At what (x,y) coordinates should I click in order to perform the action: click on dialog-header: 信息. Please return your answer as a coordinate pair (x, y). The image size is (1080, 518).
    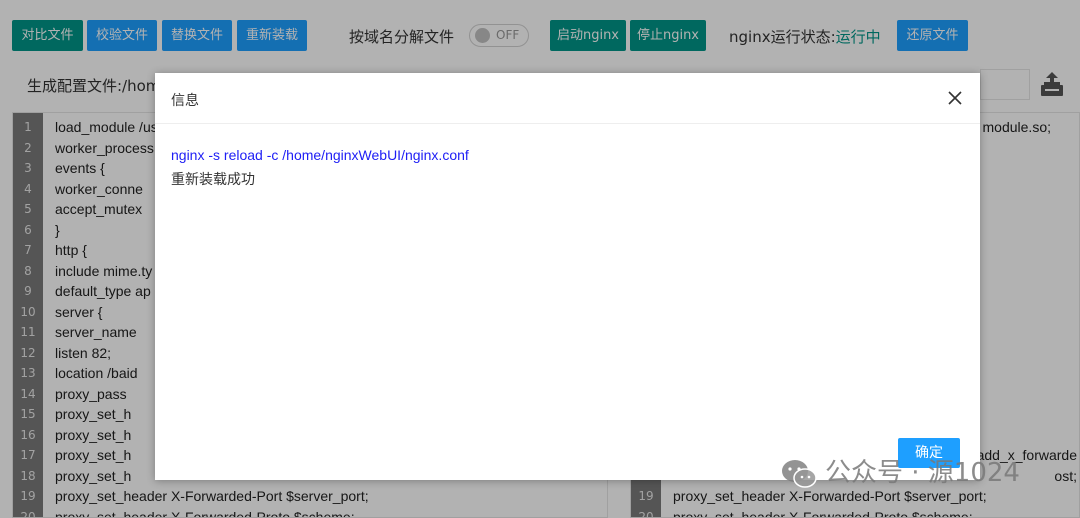
    Looking at the image, I should click on (567, 98).